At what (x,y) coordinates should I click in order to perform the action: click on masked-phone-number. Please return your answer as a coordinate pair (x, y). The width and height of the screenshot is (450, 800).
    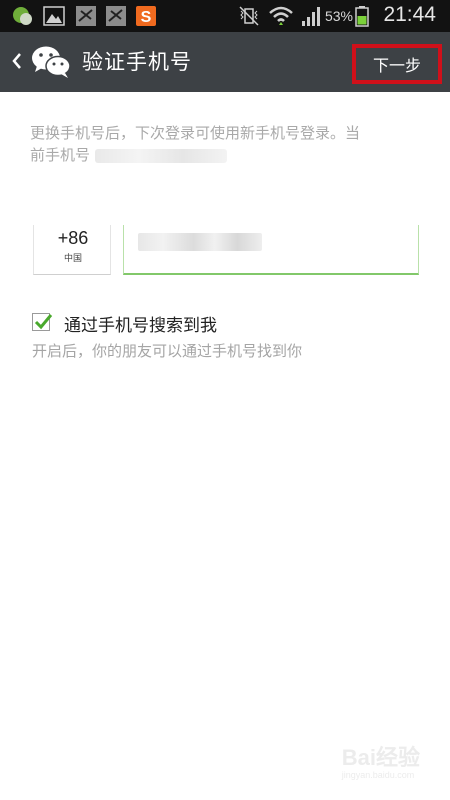
    Looking at the image, I should click on (160, 155).